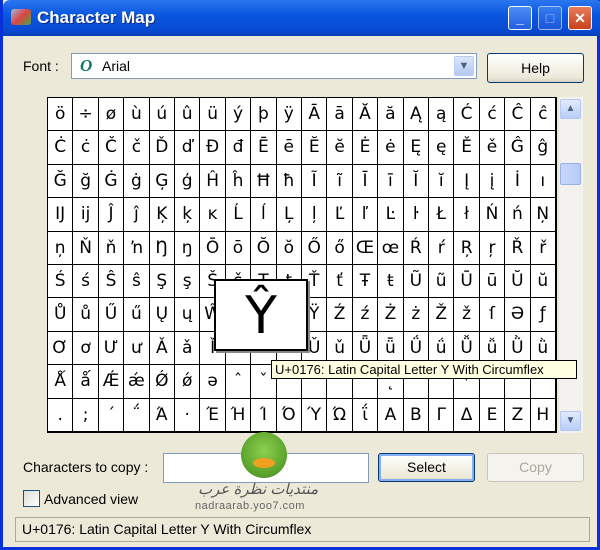 This screenshot has height=550, width=600. I want to click on character-cell: ū, so click(492, 282).